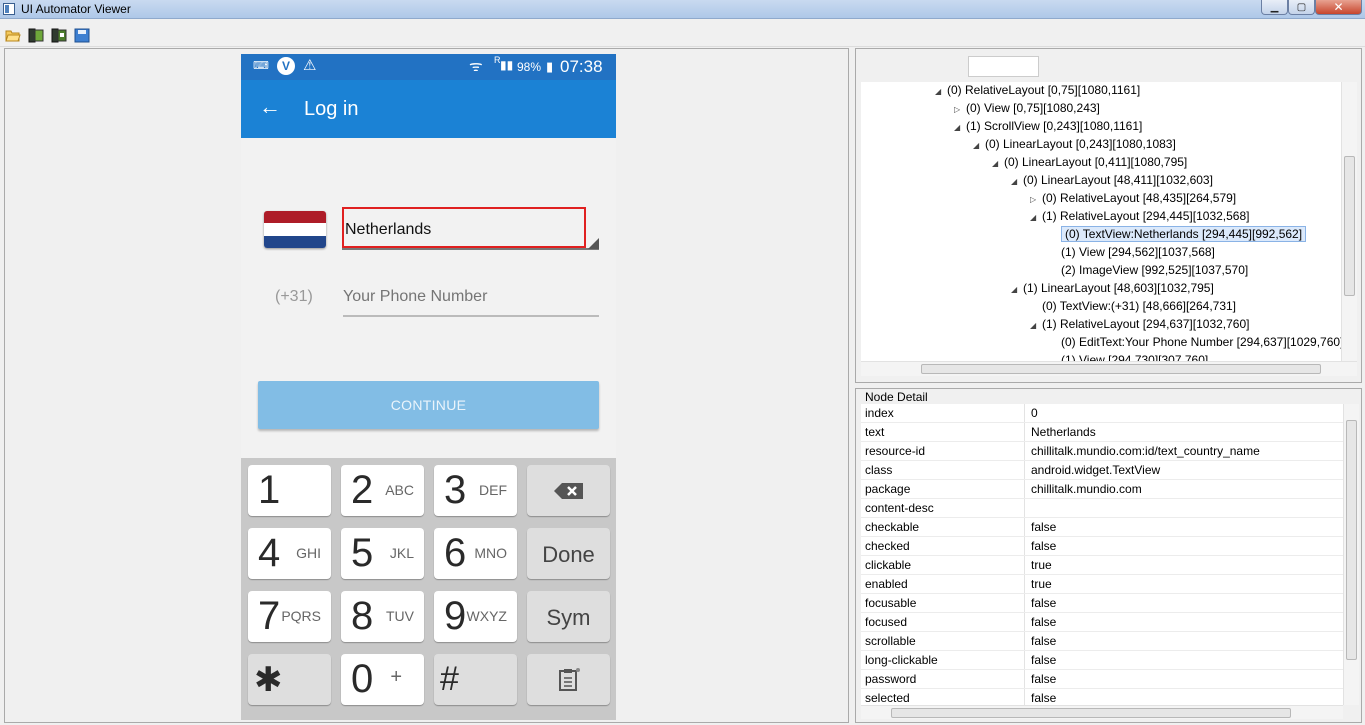 This screenshot has height=725, width=1365. I want to click on detail-value: true, so click(1041, 565).